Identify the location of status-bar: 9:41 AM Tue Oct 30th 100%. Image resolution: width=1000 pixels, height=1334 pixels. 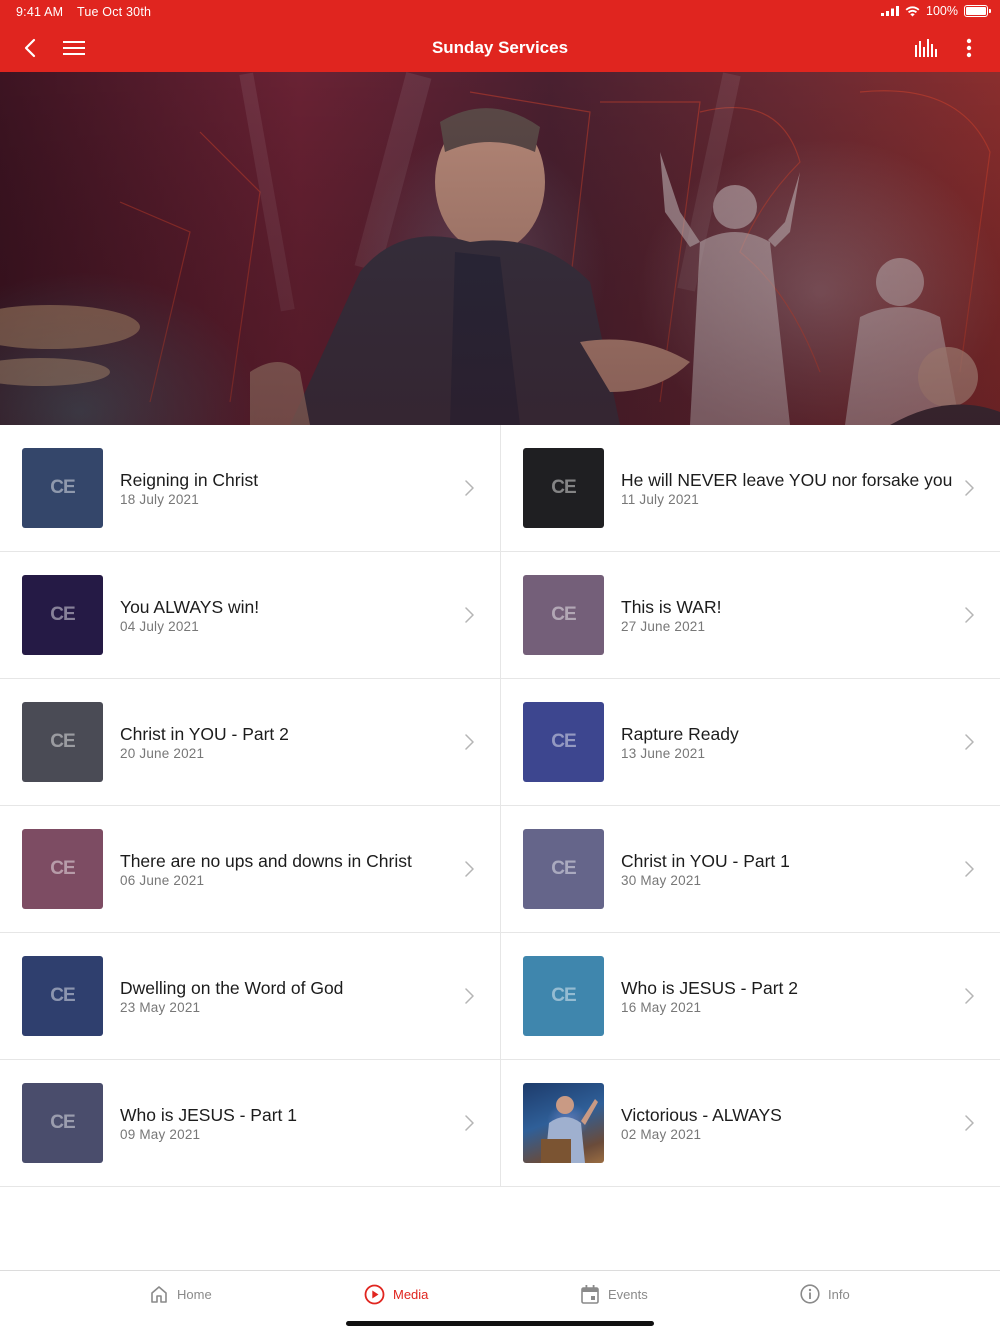
(500, 12).